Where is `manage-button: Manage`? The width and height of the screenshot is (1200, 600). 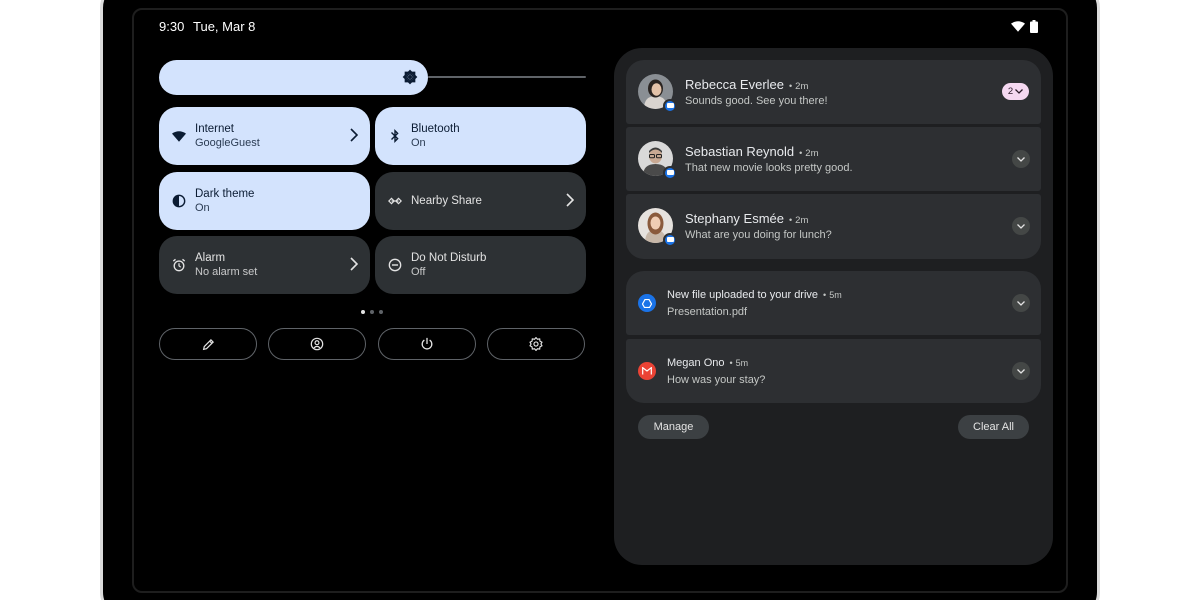 manage-button: Manage is located at coordinates (673, 427).